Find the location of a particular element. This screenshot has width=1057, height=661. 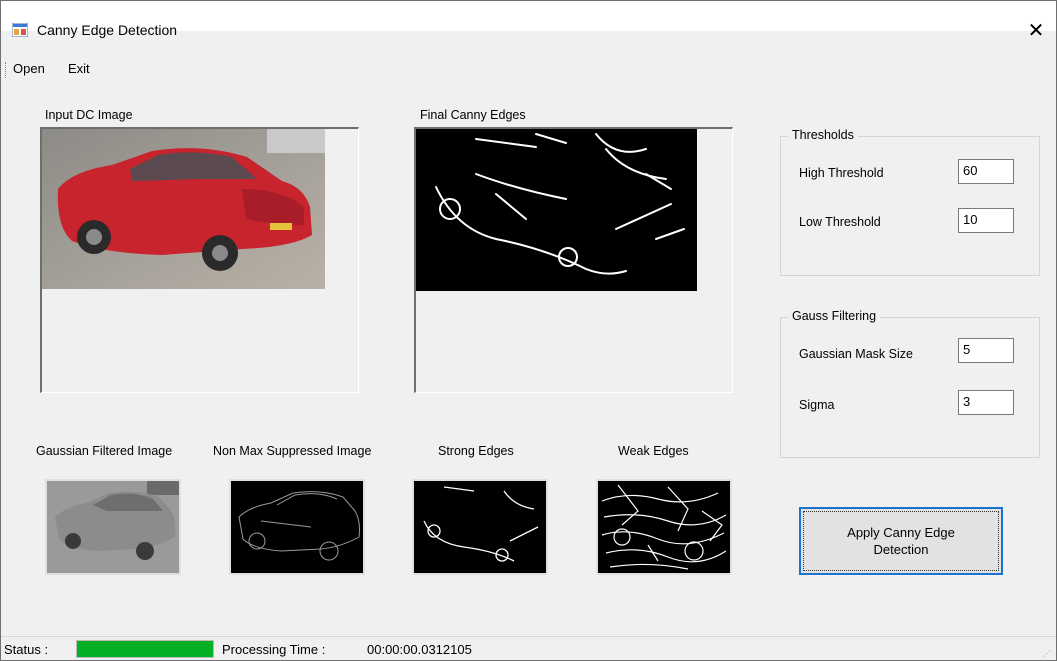

title-bar: Canny Edge Detection ✕ is located at coordinates (528, 21).